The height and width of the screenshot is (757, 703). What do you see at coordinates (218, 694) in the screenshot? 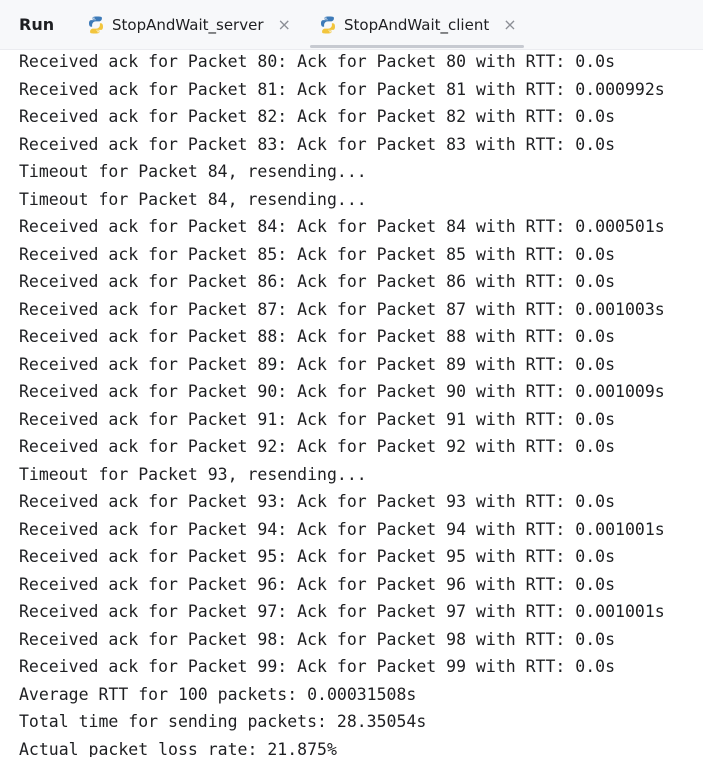
I see `console-line: Average RTT for 100 packets: 0.00031508s` at bounding box center [218, 694].